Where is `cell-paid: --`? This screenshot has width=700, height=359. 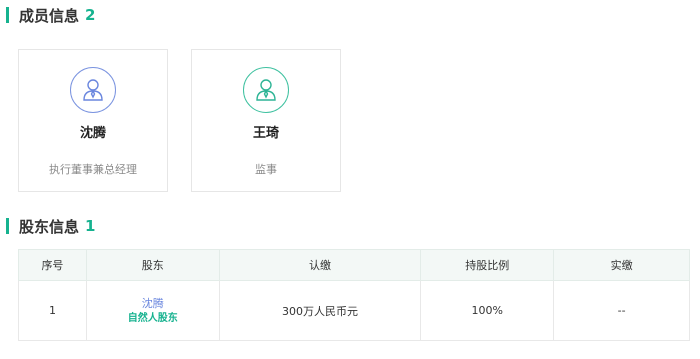
cell-paid: -- is located at coordinates (621, 310).